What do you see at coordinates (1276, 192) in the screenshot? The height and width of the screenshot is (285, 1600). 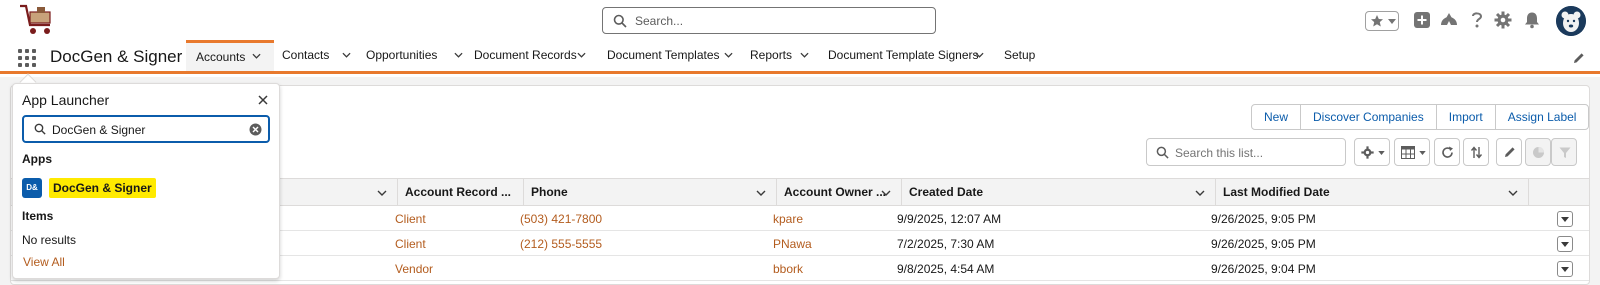 I see `column-header-label: Last Modified Date` at bounding box center [1276, 192].